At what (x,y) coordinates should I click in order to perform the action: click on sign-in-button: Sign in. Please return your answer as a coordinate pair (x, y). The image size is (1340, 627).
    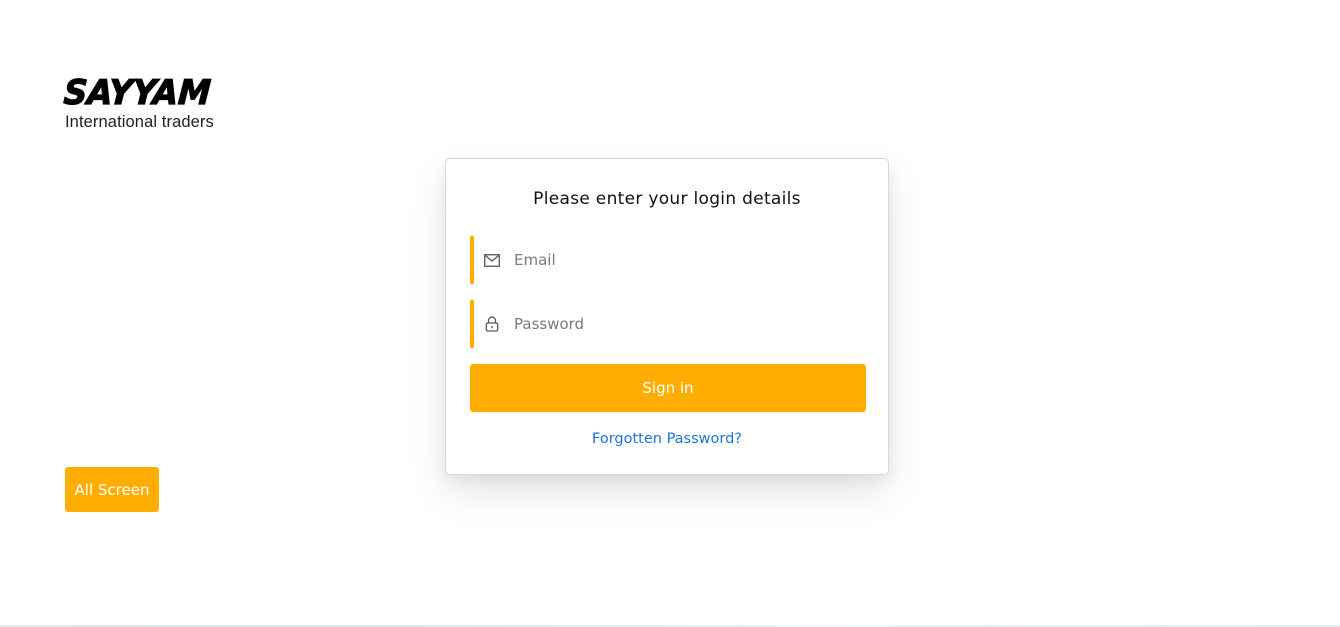
    Looking at the image, I should click on (668, 388).